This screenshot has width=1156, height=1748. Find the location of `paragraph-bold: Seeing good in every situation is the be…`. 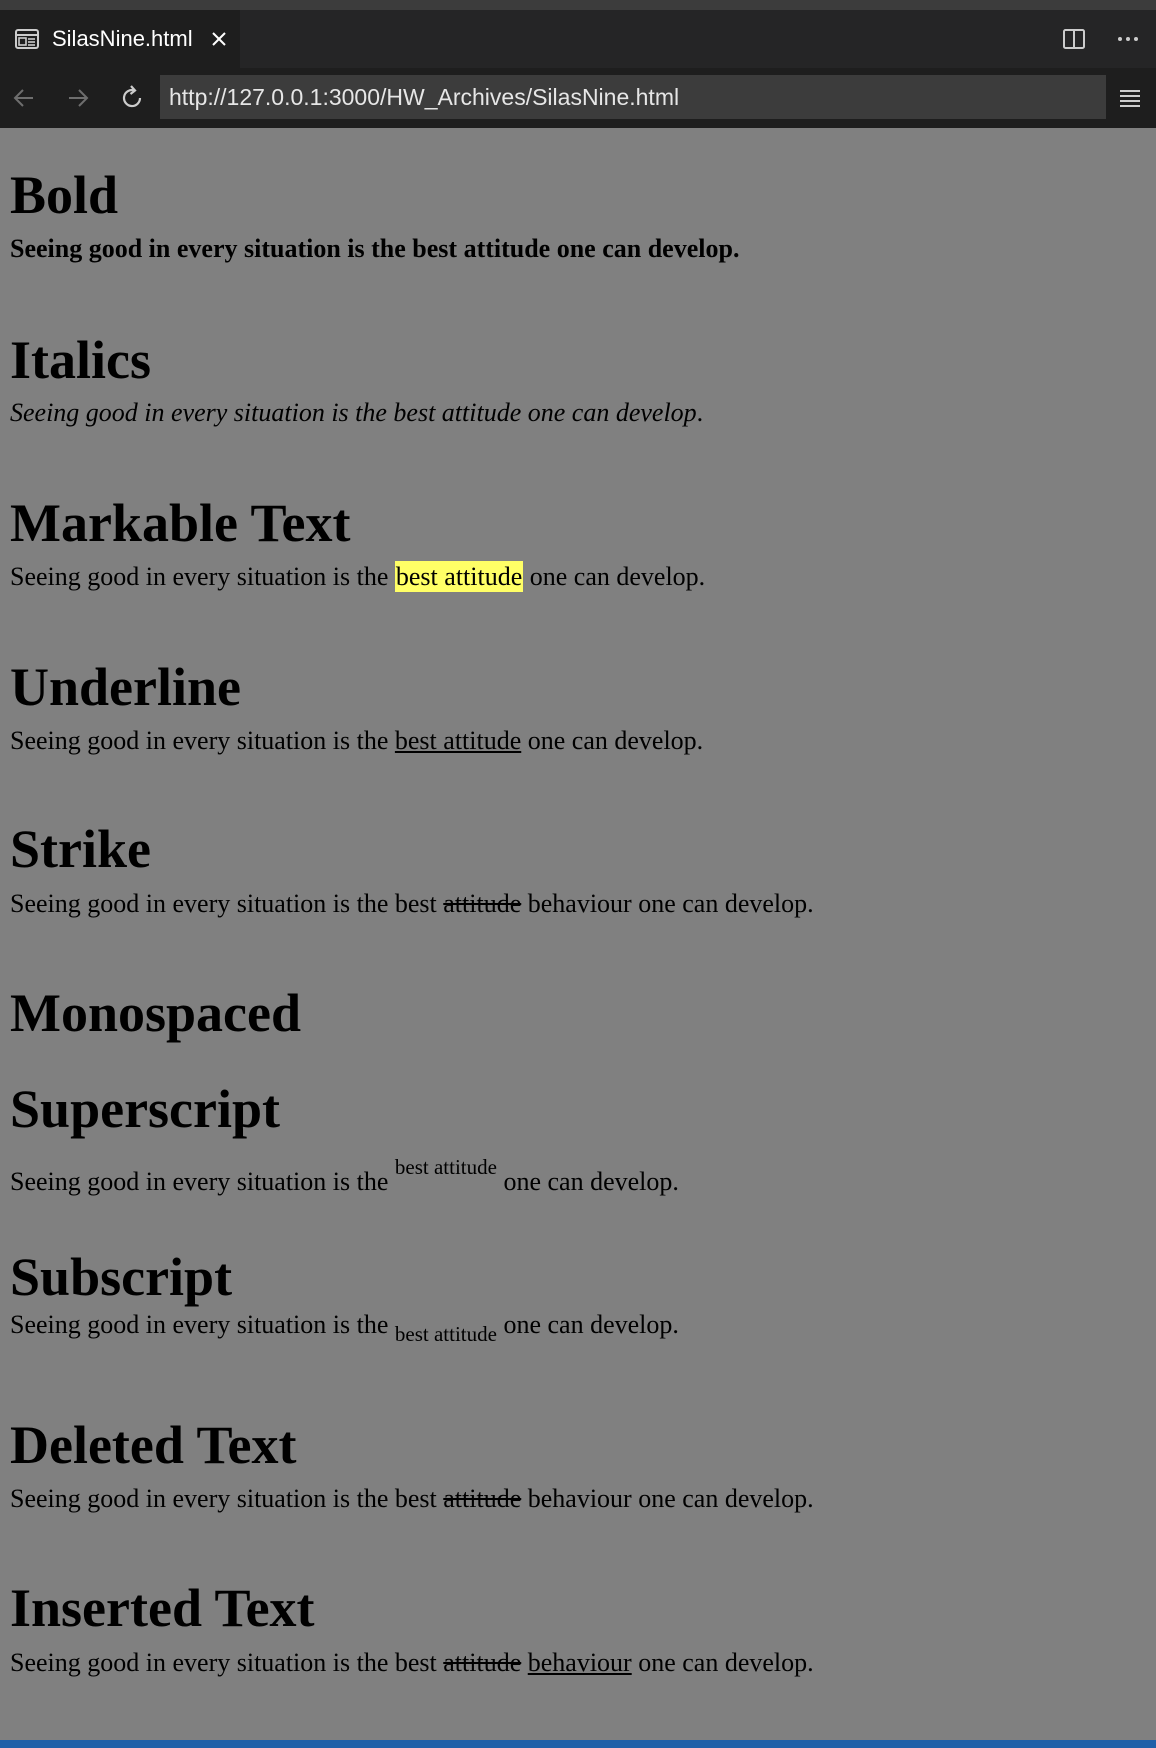

paragraph-bold: Seeing good in every situation is the be… is located at coordinates (374, 249).